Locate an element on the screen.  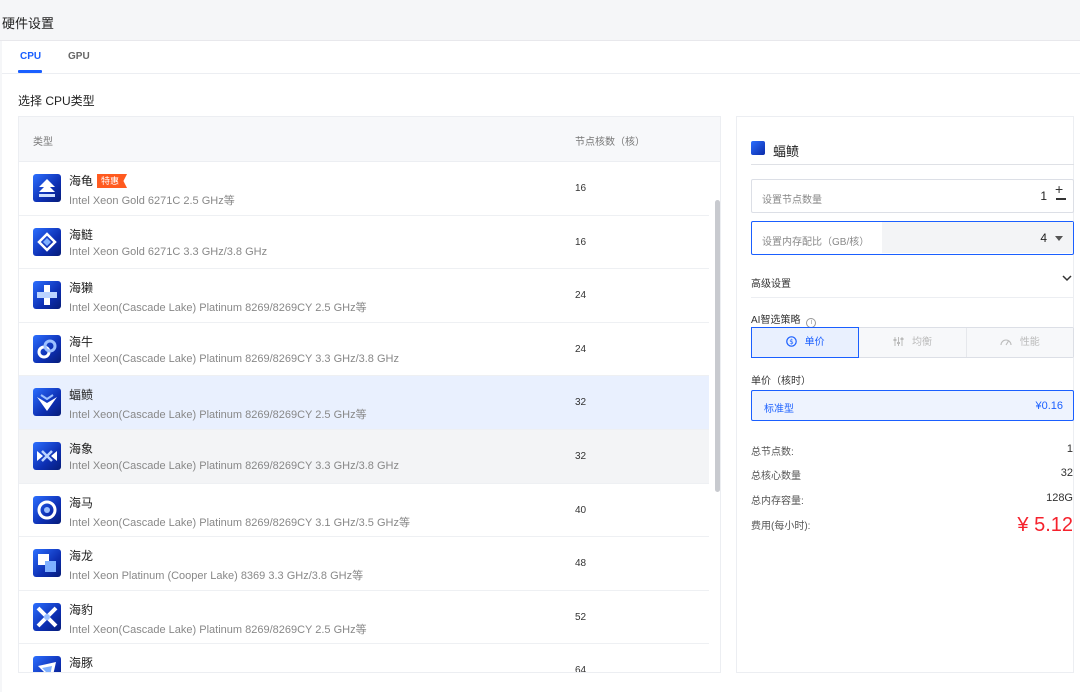
otter-icon is located at coordinates (47, 295).